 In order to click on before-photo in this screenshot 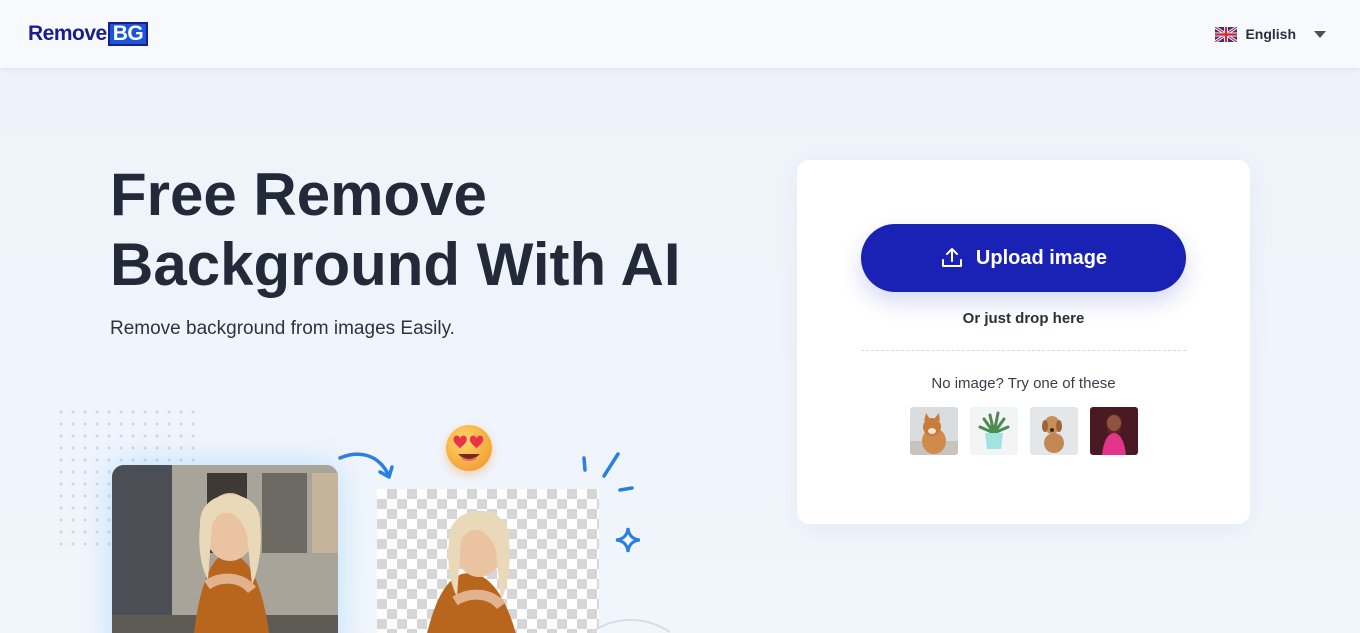, I will do `click(225, 549)`.